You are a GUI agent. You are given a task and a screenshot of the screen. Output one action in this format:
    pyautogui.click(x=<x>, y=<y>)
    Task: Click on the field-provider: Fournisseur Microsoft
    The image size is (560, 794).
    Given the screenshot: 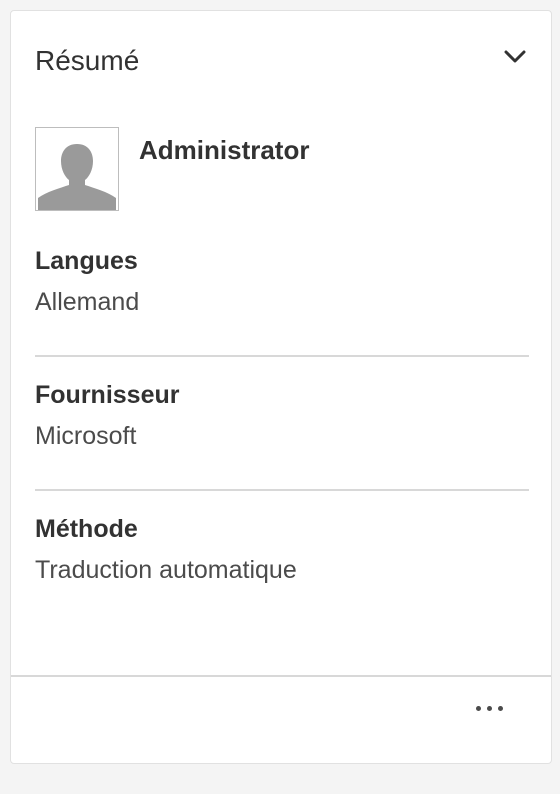 What is the action you would take?
    pyautogui.click(x=282, y=416)
    